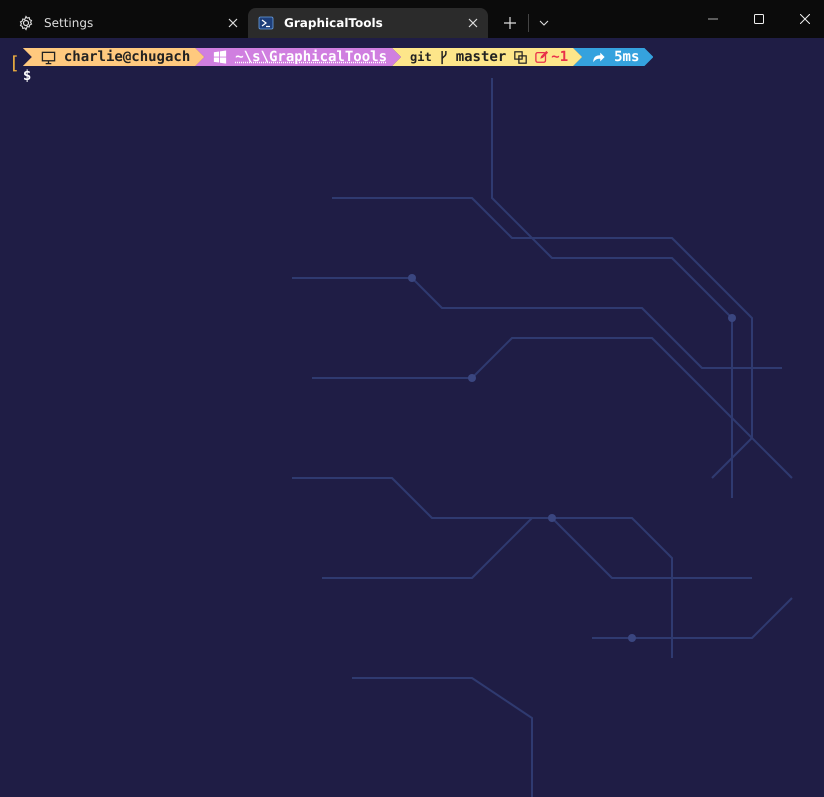 Image resolution: width=824 pixels, height=797 pixels. I want to click on settings-icon, so click(26, 23).